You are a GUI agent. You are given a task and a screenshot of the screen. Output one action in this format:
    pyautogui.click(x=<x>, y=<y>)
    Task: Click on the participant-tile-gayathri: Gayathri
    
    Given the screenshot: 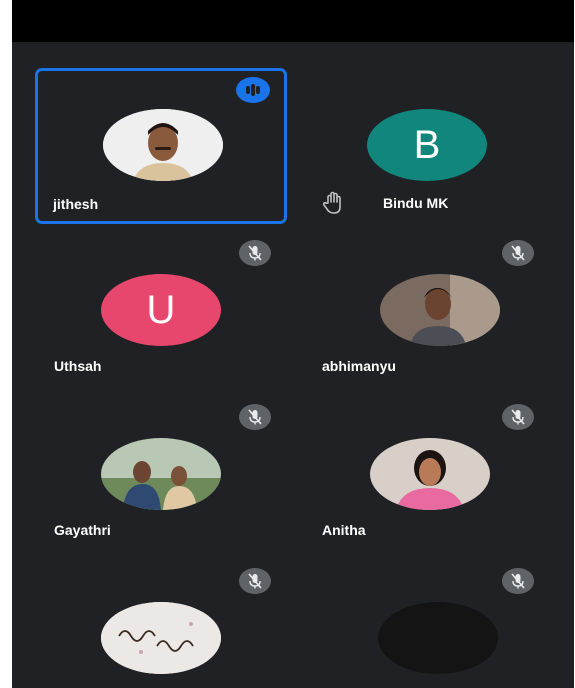 What is the action you would take?
    pyautogui.click(x=161, y=478)
    